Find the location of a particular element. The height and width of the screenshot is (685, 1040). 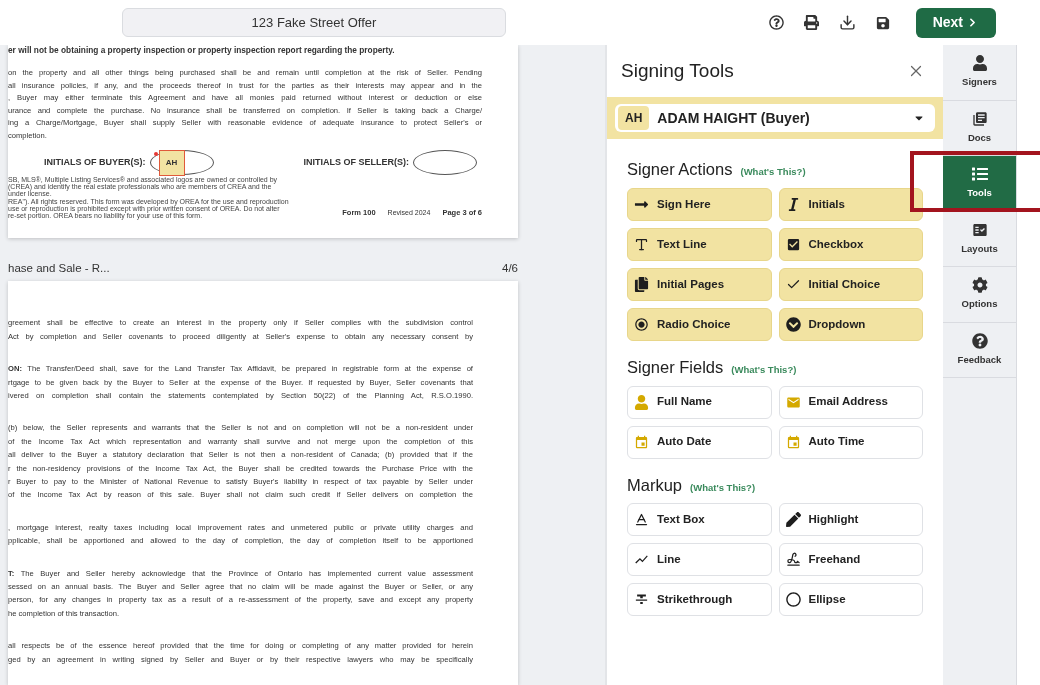

tool-button: Email Address is located at coordinates (850, 402).